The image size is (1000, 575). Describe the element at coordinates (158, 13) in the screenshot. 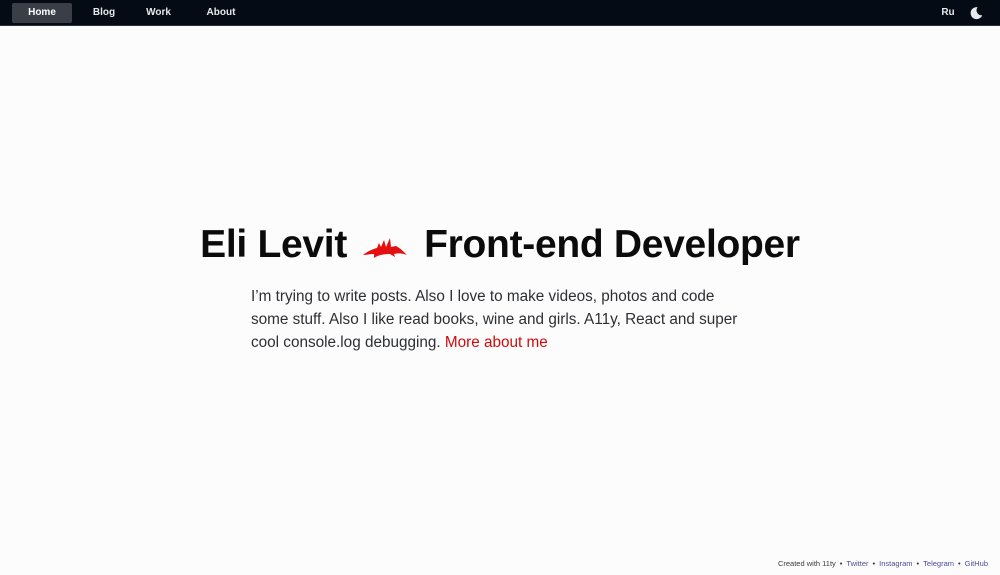

I see `nav-item-work: Work` at that location.